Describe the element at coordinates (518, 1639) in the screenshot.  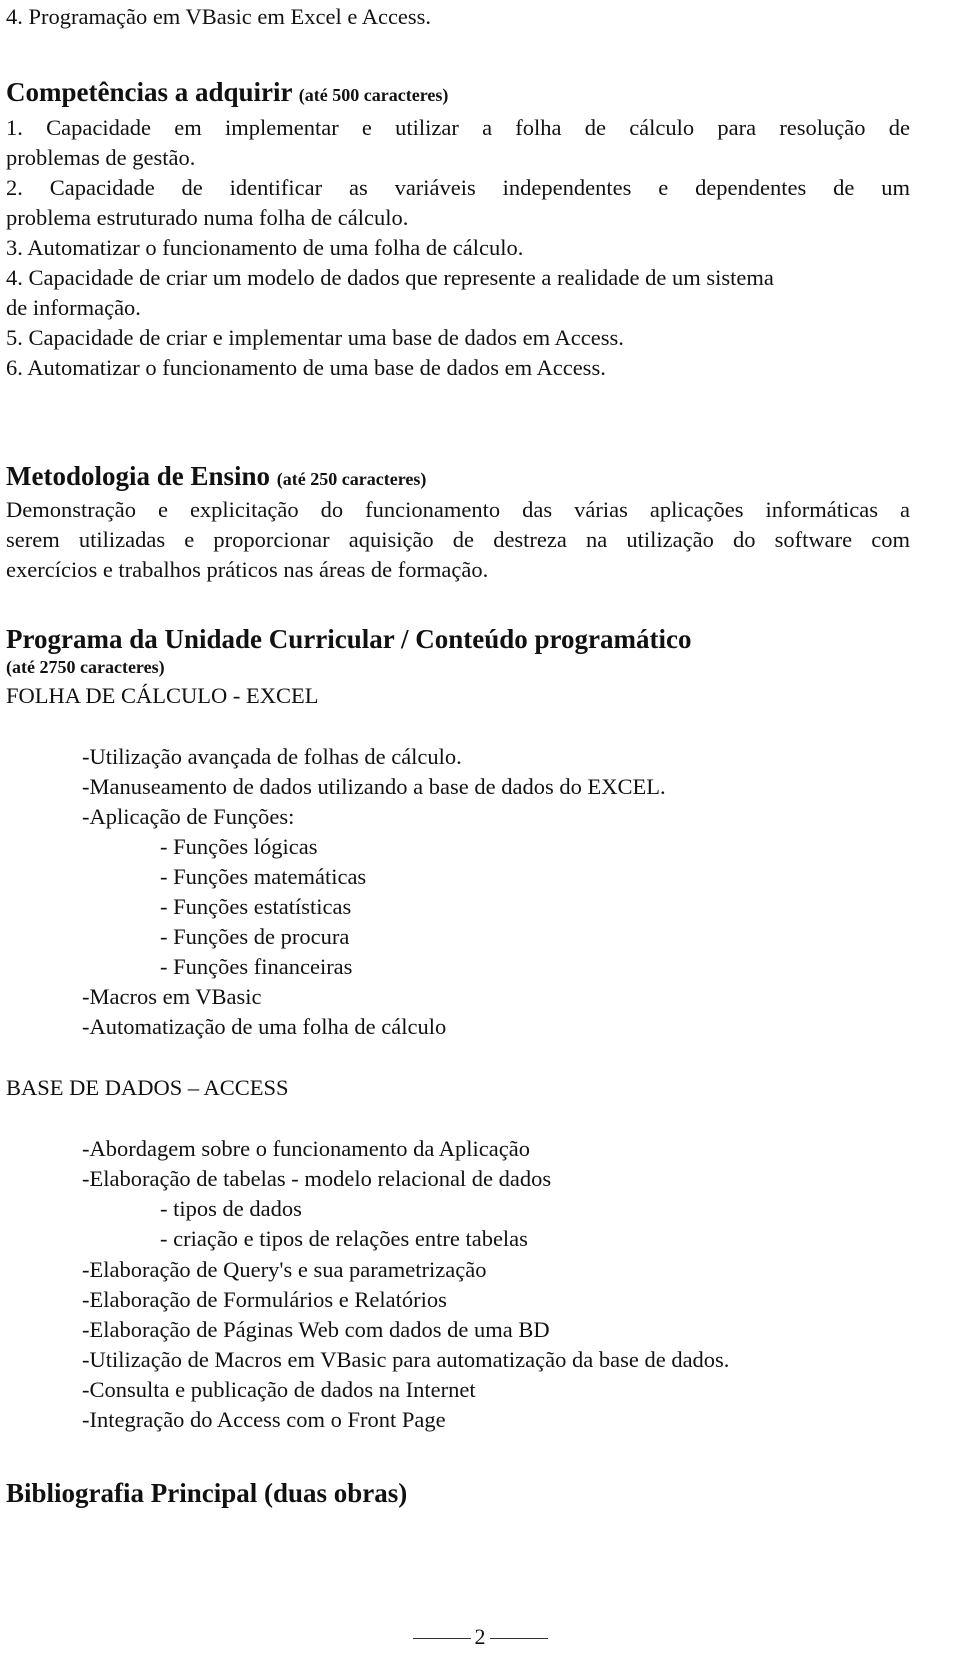
I see `footer-rule-right` at that location.